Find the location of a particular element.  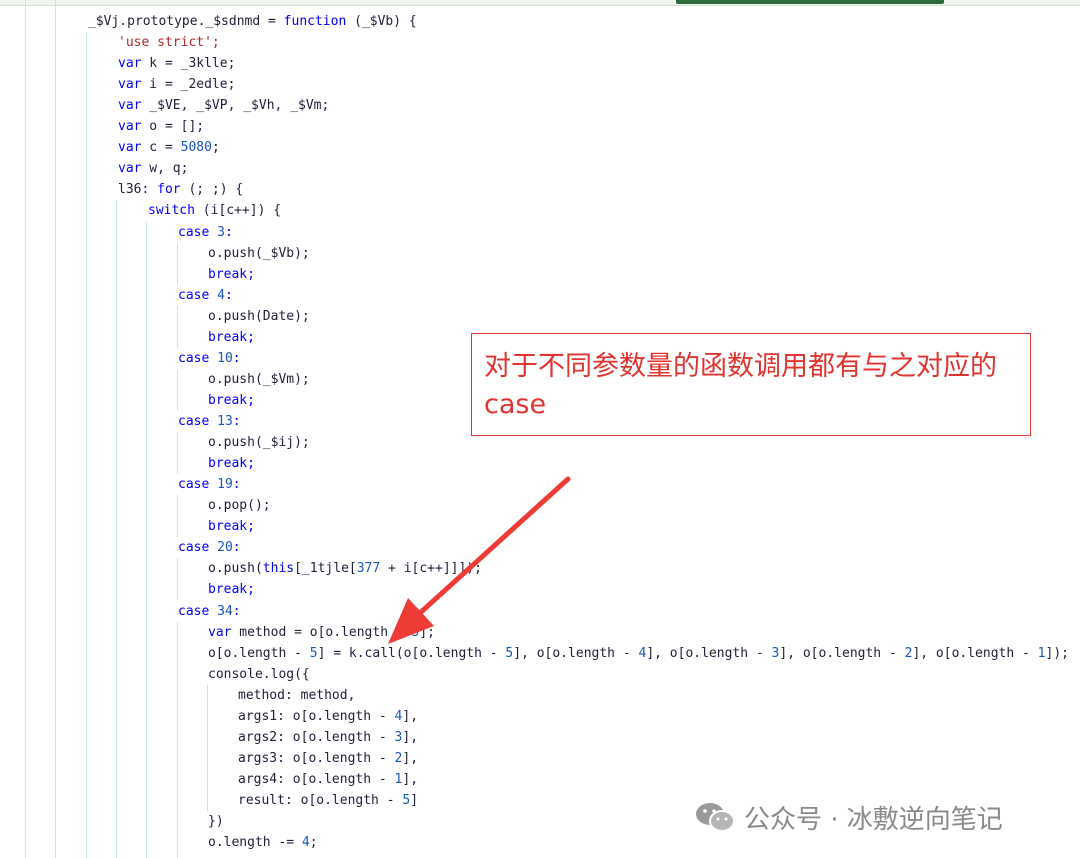

watermark-text: 公众号 · 冰敷逆向笔记 is located at coordinates (873, 819).